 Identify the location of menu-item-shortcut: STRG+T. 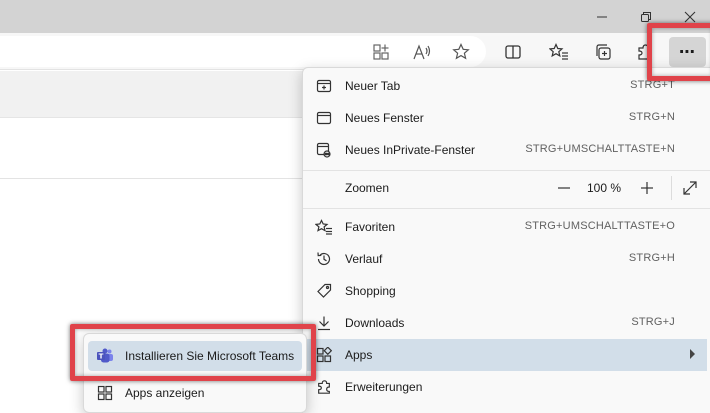
(652, 85).